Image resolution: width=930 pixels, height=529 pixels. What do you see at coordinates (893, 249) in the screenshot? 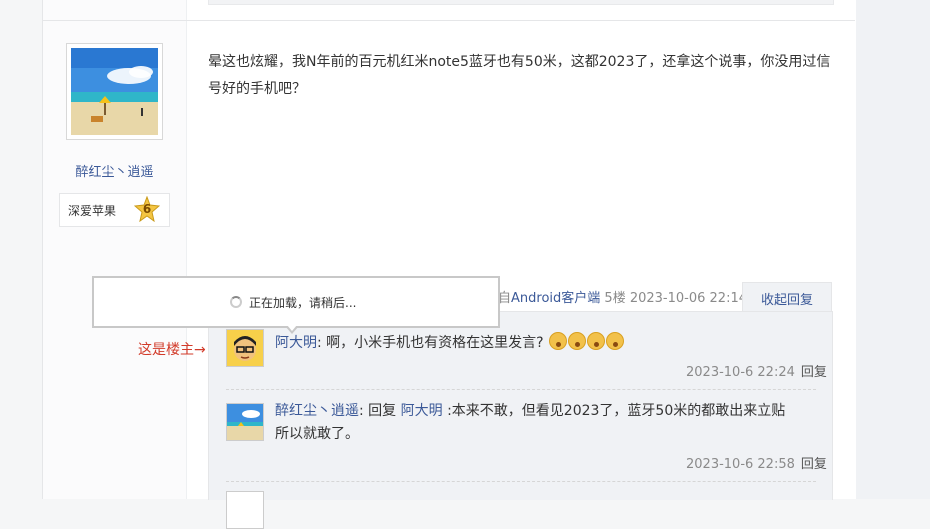
I see `right-margin` at bounding box center [893, 249].